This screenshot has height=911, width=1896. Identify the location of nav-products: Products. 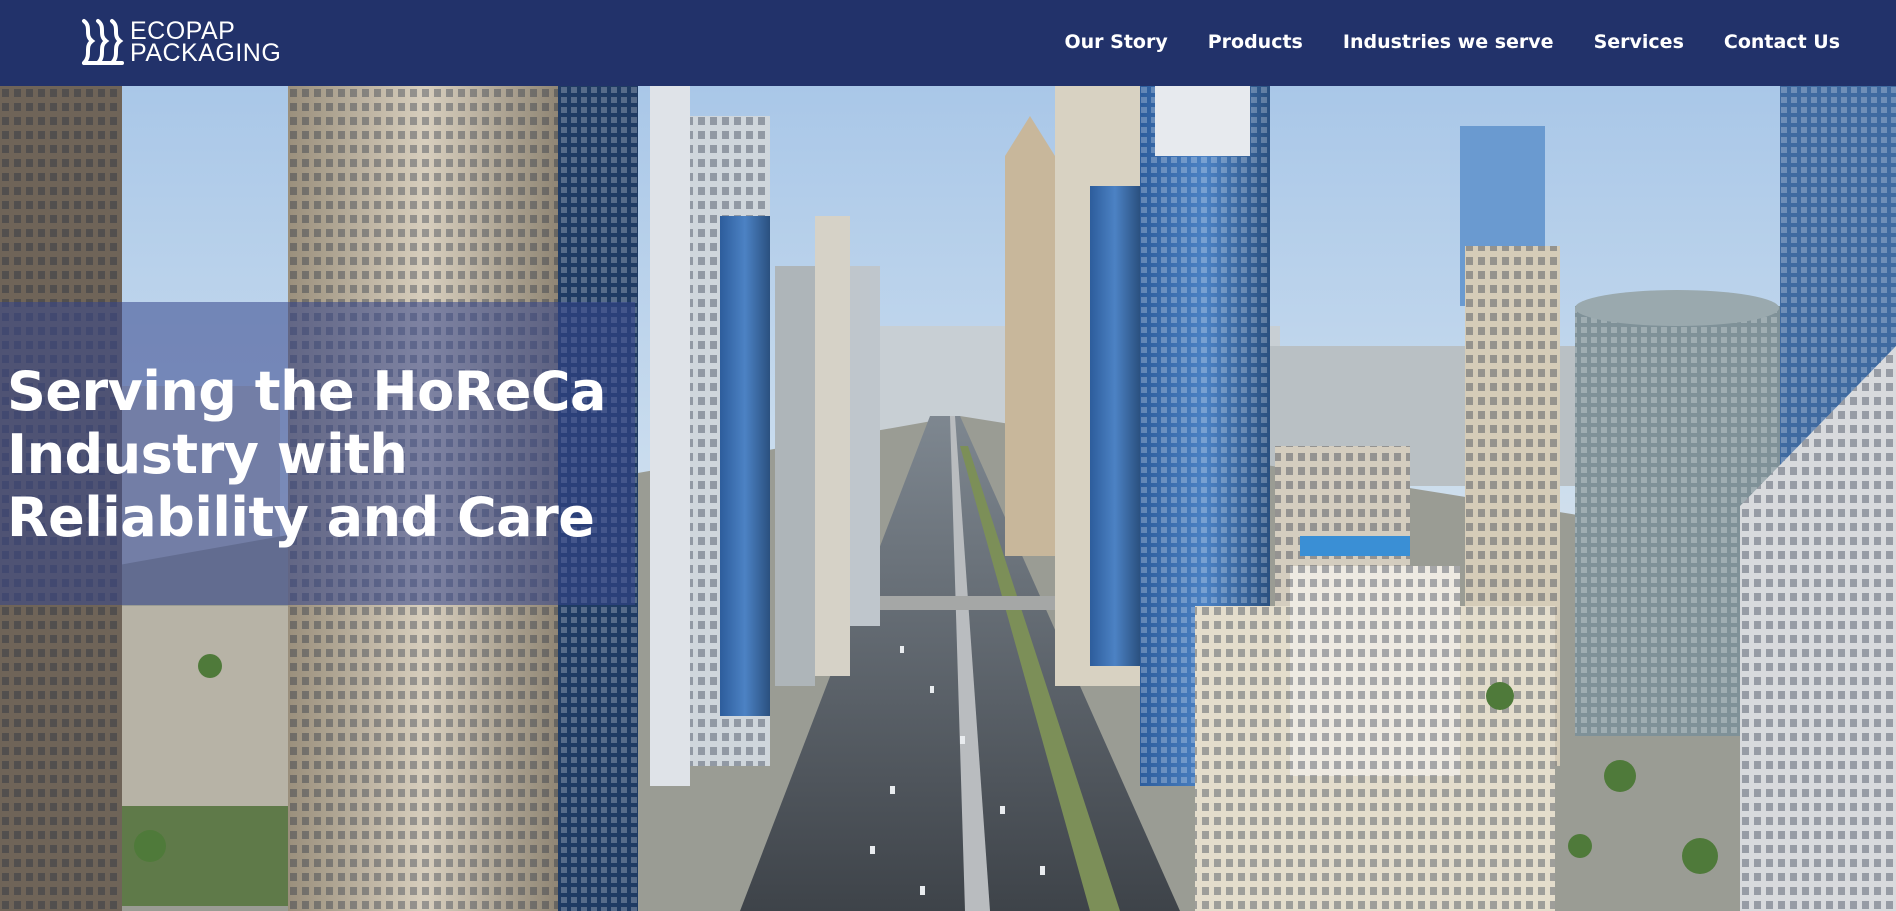
(1255, 42).